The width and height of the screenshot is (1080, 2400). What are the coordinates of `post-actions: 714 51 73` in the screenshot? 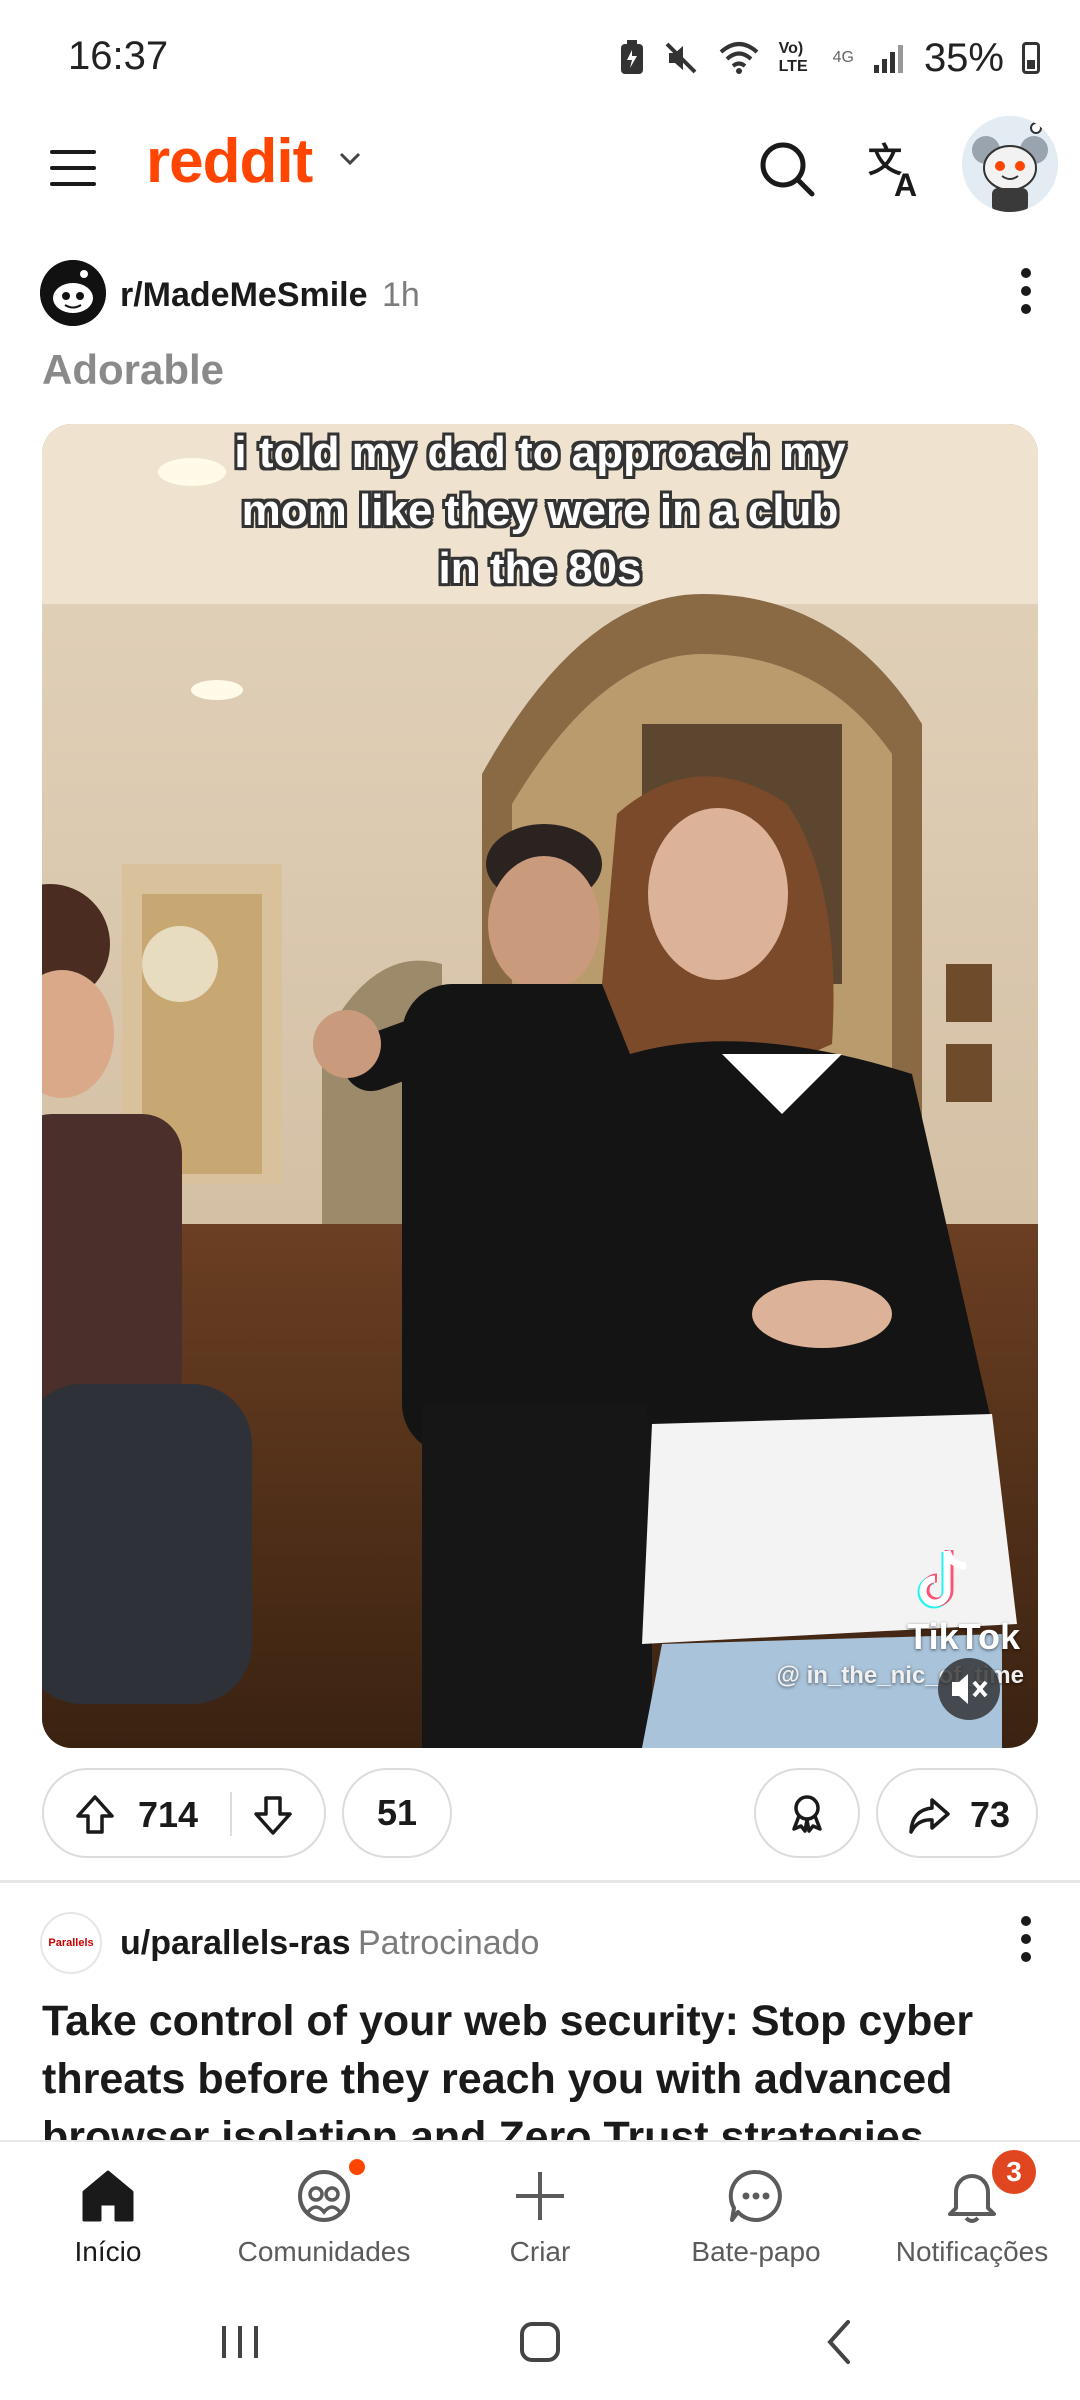 It's located at (540, 1814).